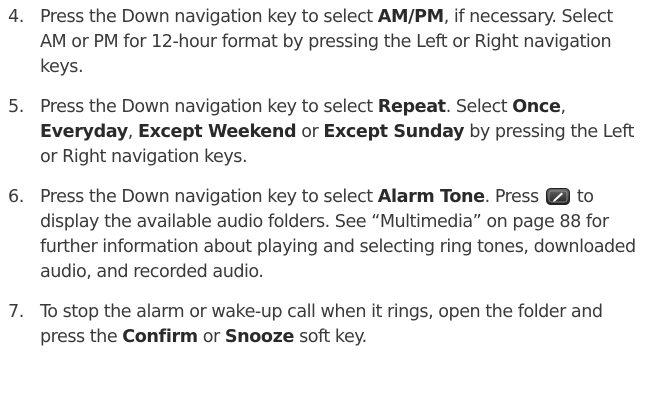 The height and width of the screenshot is (403, 656). What do you see at coordinates (514, 197) in the screenshot?
I see `step-text: . Press` at bounding box center [514, 197].